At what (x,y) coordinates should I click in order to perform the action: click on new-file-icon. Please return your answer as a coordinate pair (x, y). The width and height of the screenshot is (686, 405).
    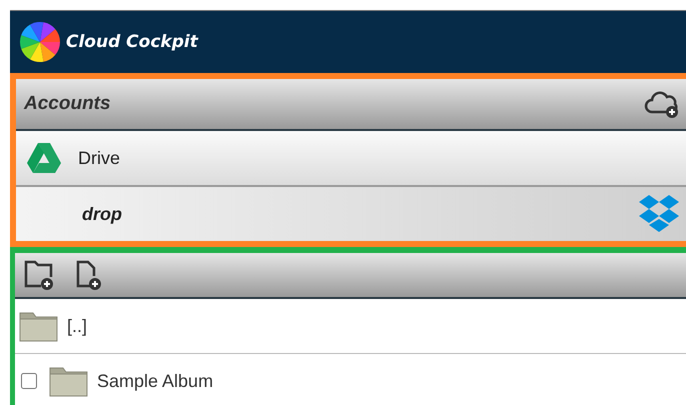
    Looking at the image, I should click on (89, 275).